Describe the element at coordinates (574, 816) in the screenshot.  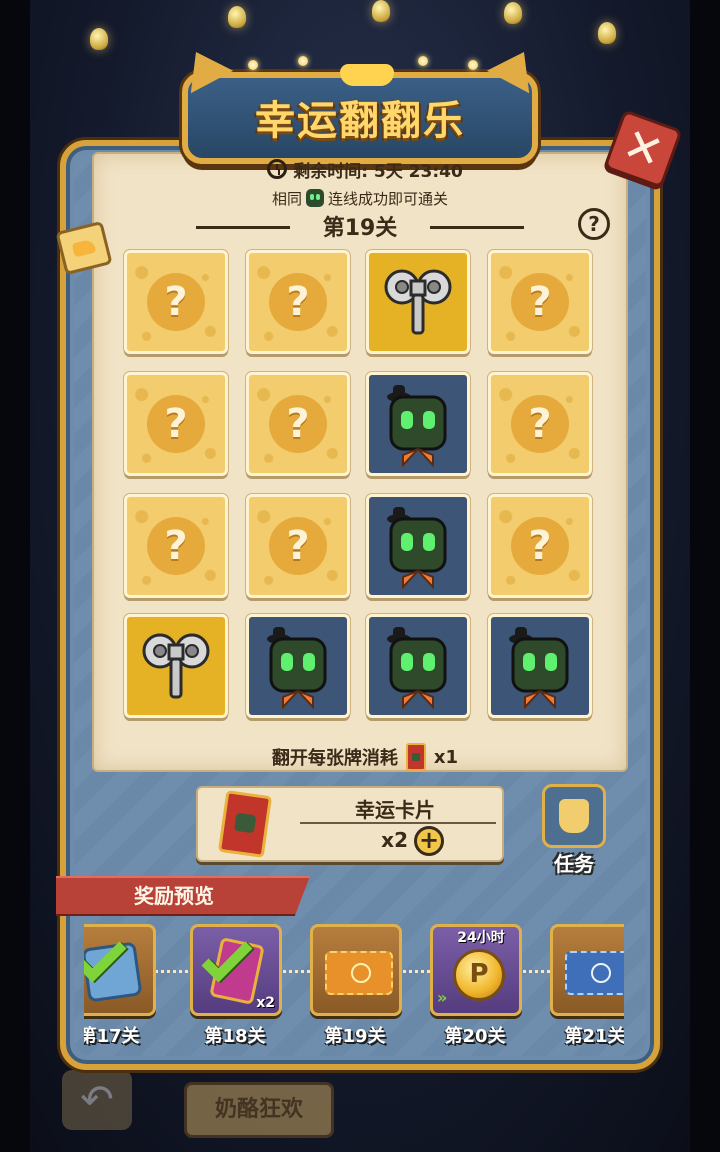
I see `task-icon` at that location.